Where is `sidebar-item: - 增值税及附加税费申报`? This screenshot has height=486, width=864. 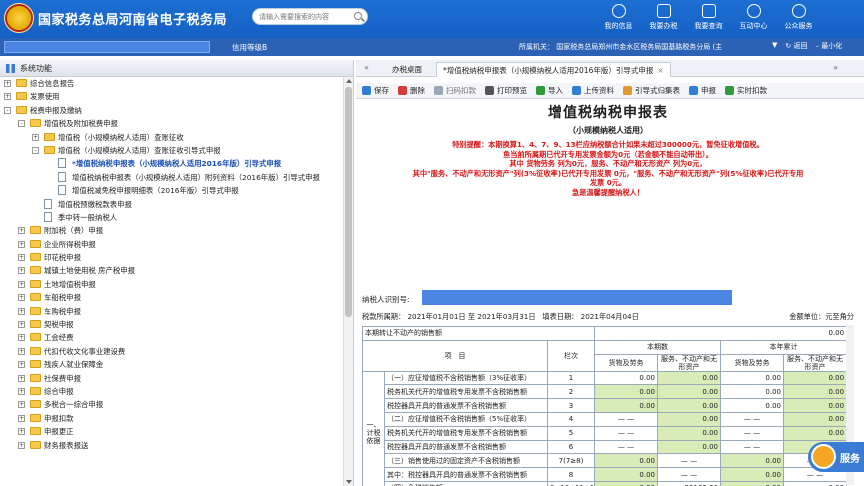 sidebar-item: - 增值税及附加税费申报 is located at coordinates (176, 123).